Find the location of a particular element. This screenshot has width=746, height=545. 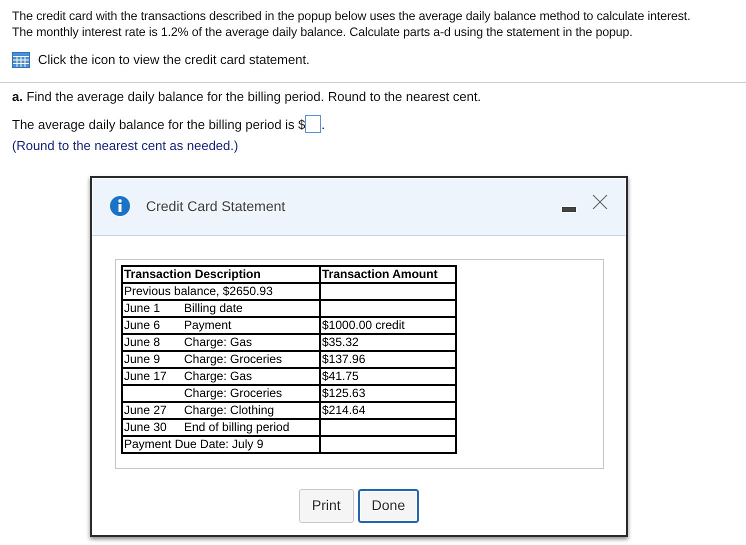

description-text: Charge: Clothing is located at coordinates (229, 410).